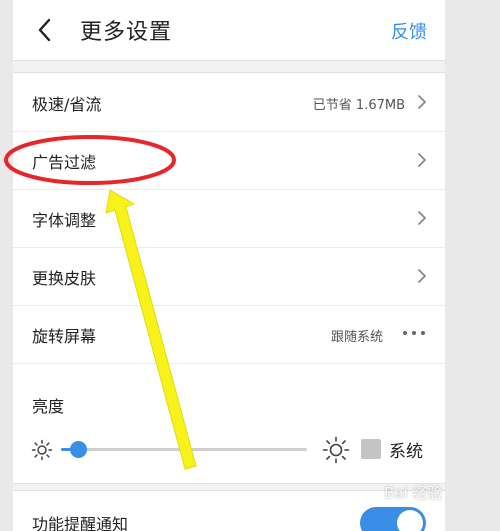 This screenshot has height=531, width=500. I want to click on brightness-high-icon, so click(336, 450).